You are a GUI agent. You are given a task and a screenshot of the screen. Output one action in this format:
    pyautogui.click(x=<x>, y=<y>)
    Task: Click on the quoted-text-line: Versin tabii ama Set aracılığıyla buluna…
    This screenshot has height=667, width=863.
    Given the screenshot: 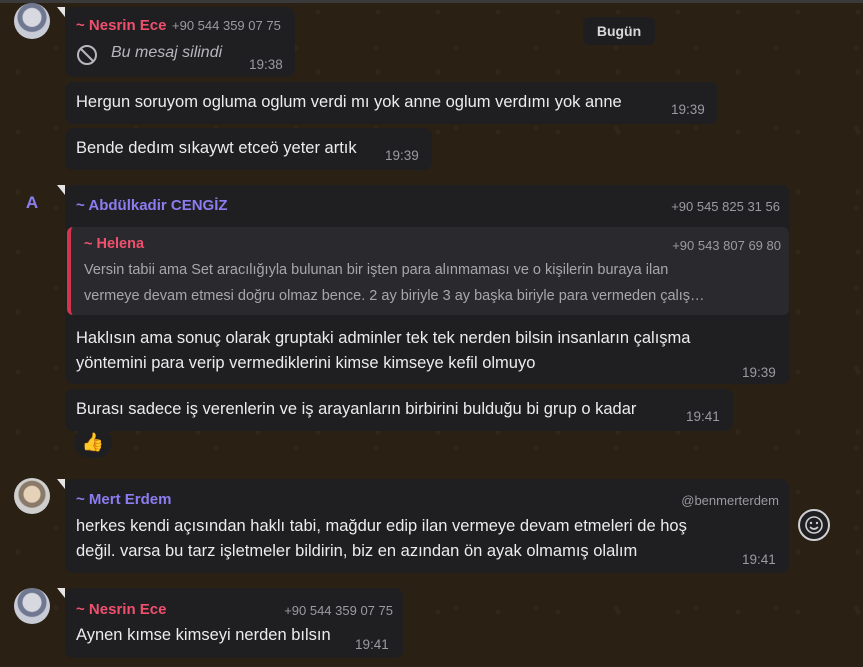 What is the action you would take?
    pyautogui.click(x=376, y=270)
    